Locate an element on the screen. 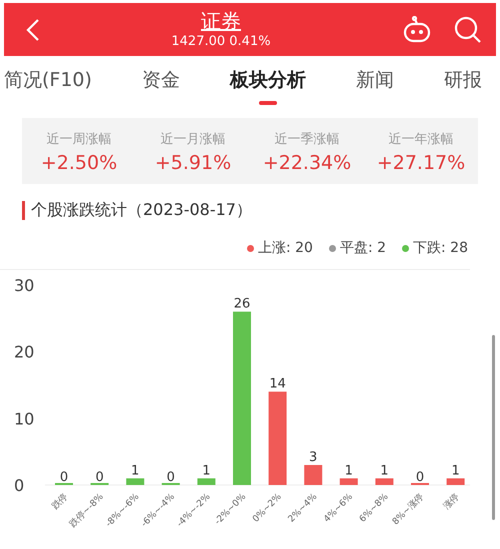 The width and height of the screenshot is (500, 549). stat-label: 近一季涨幅 is located at coordinates (307, 139).